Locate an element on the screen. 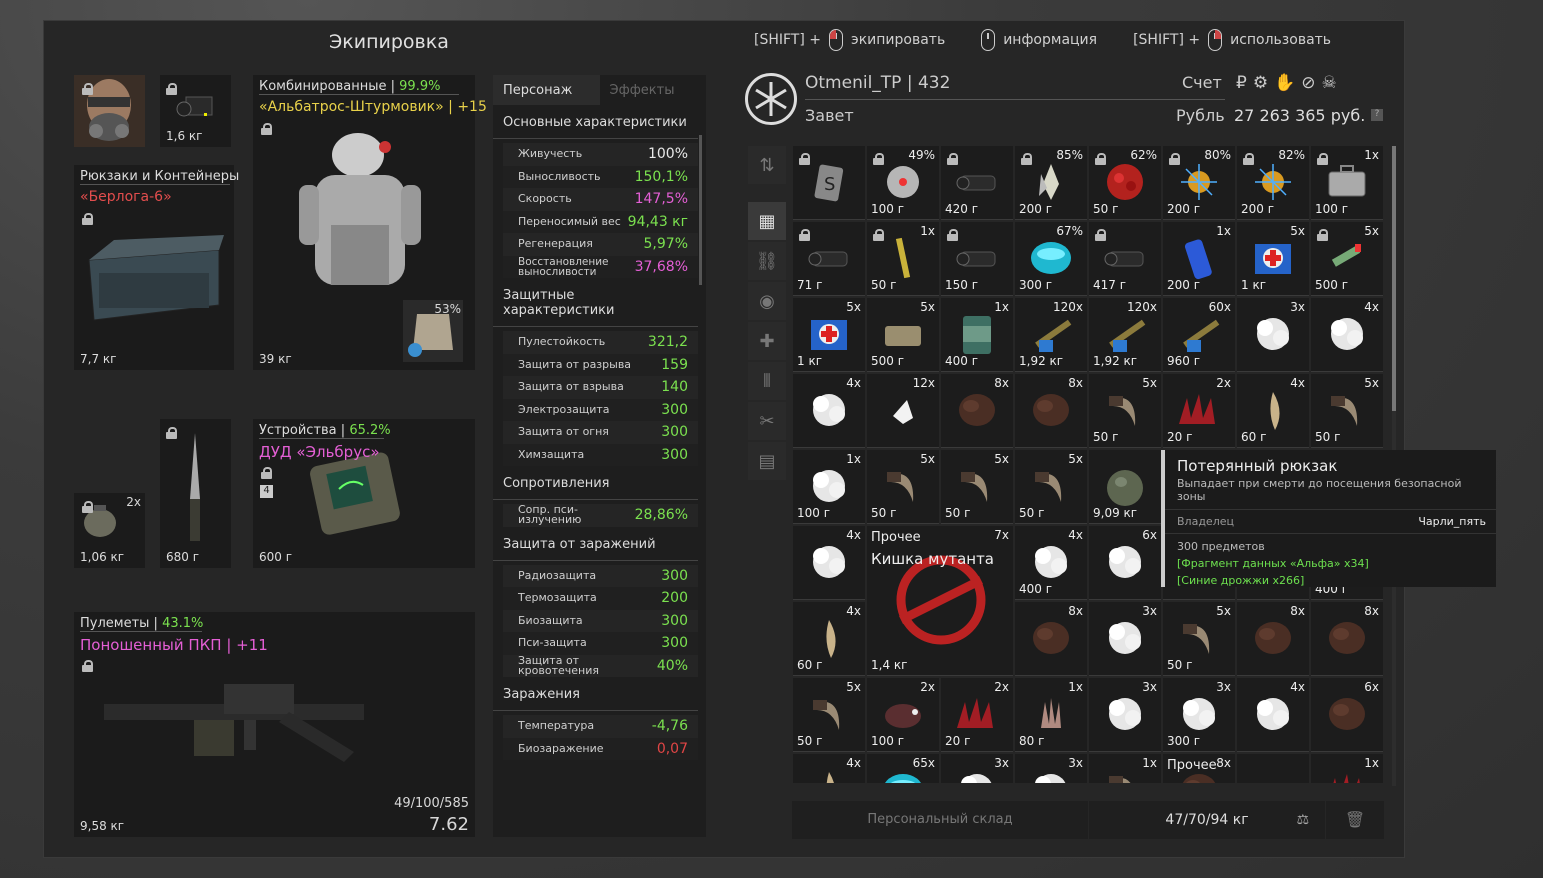 The image size is (1543, 878). backpack-weight: 7,7 кг is located at coordinates (98, 359).